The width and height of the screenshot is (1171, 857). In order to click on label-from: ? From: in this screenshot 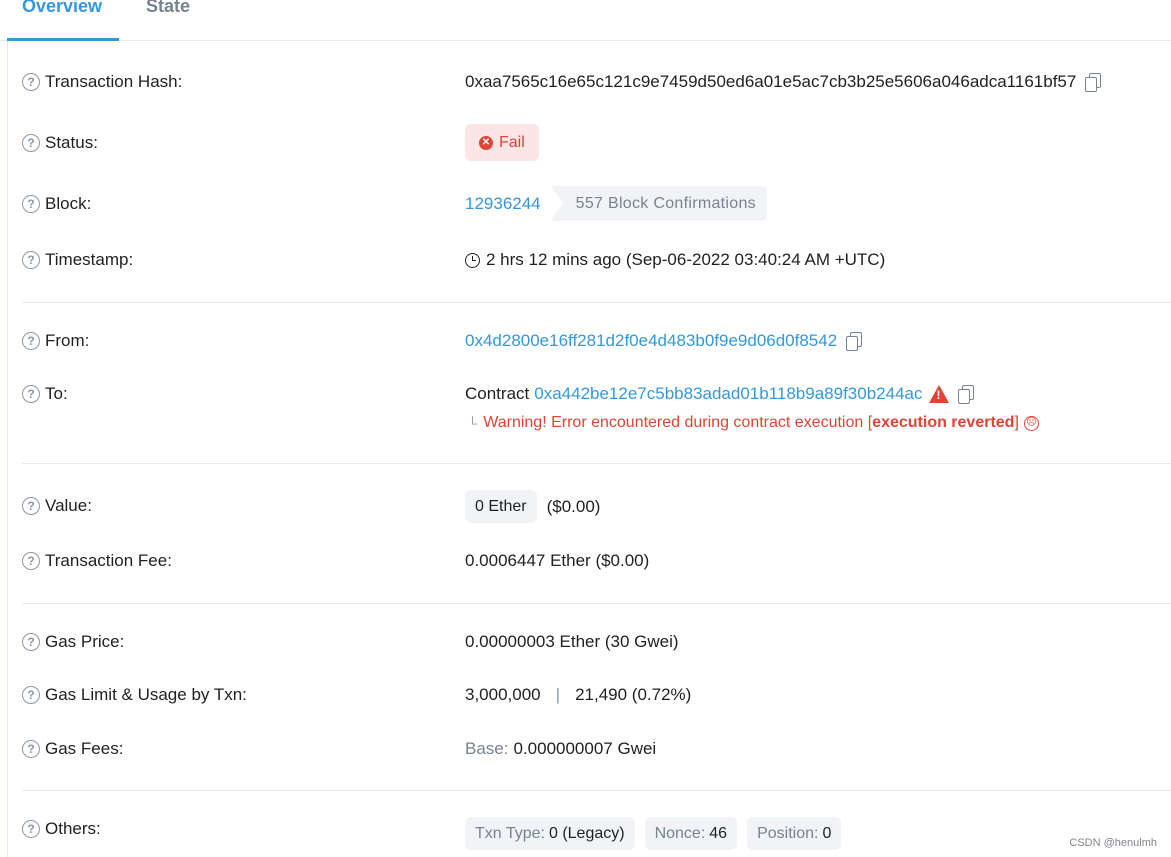, I will do `click(55, 341)`.